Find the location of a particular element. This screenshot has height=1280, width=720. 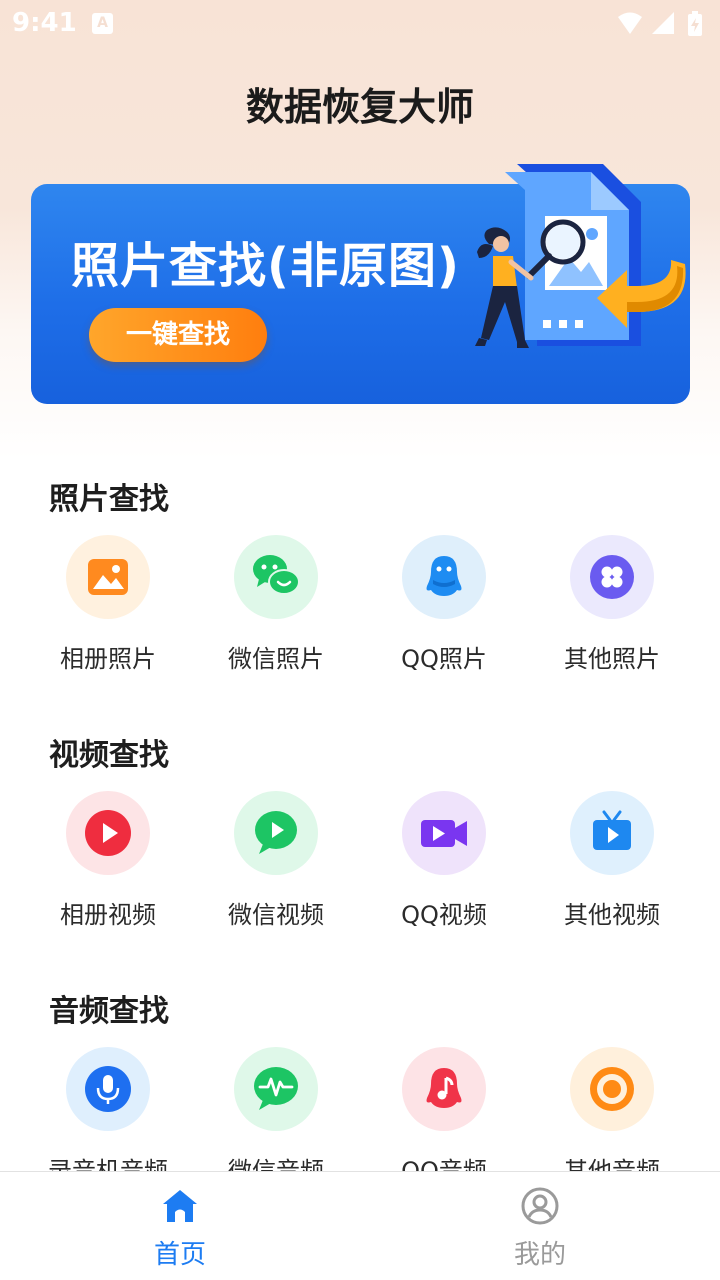

wechat-icon is located at coordinates (276, 577).